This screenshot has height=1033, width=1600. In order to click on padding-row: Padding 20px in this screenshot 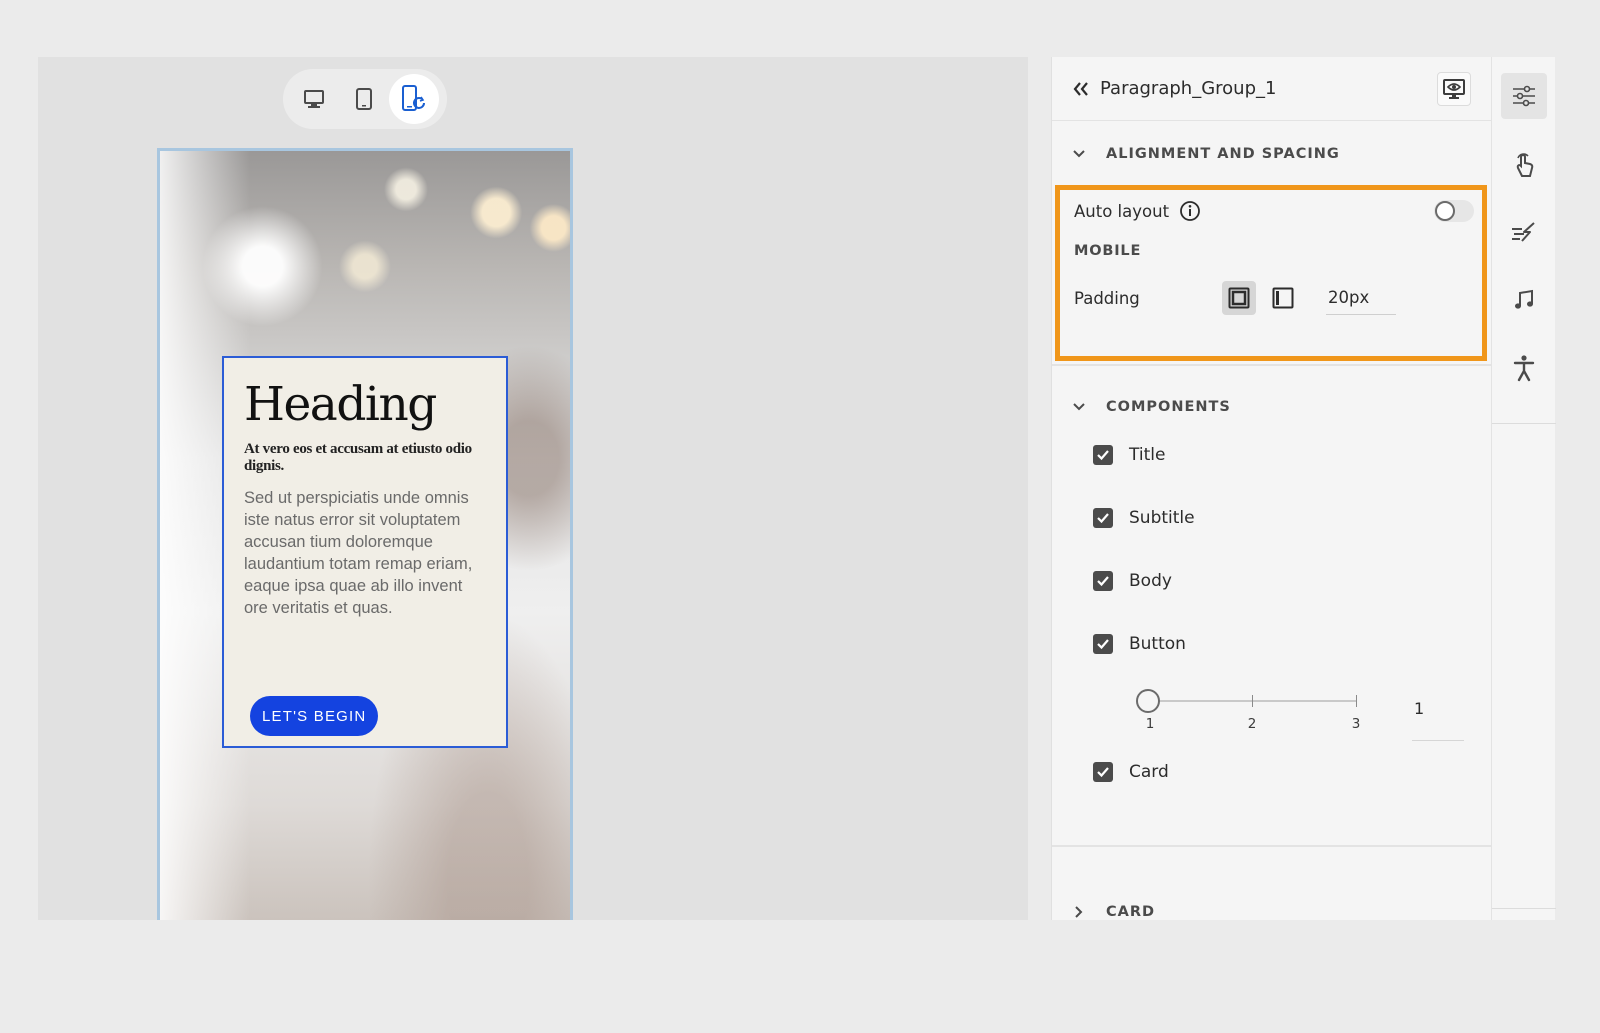, I will do `click(1274, 298)`.